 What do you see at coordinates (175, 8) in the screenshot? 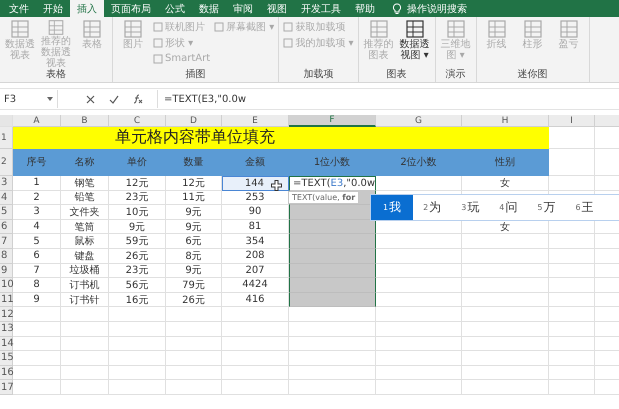
I see `menu-tab: 公式` at bounding box center [175, 8].